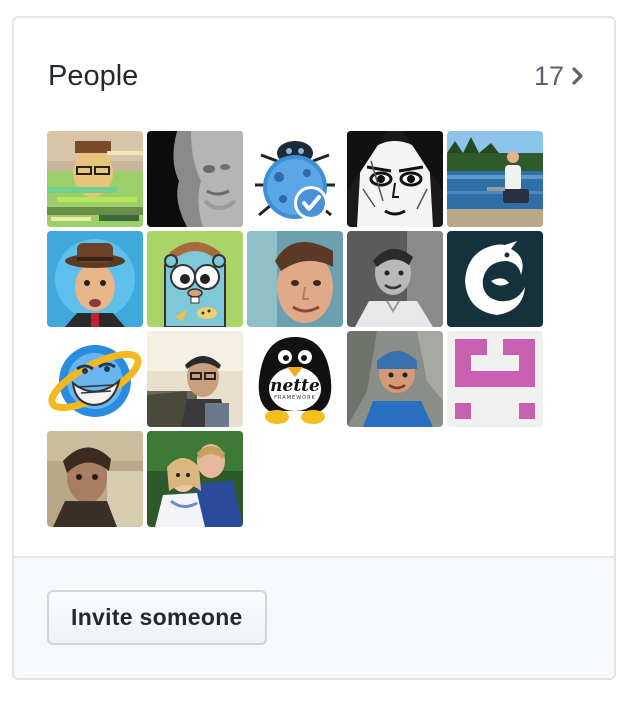 This screenshot has height=702, width=636. Describe the element at coordinates (495, 179) in the screenshot. I see `avatar-lake-sitting` at that location.